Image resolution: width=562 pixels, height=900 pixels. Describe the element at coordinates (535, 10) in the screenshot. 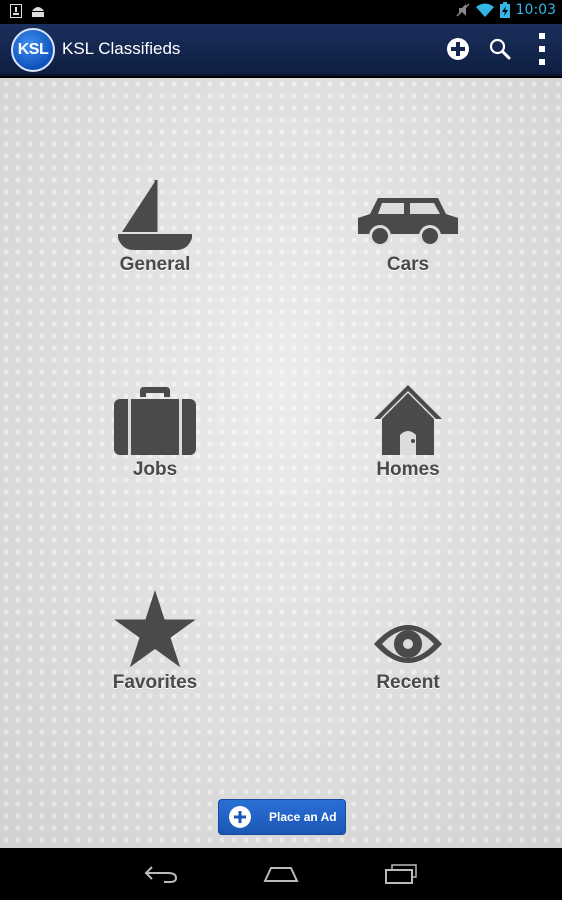

I see `clock: 10:03` at that location.